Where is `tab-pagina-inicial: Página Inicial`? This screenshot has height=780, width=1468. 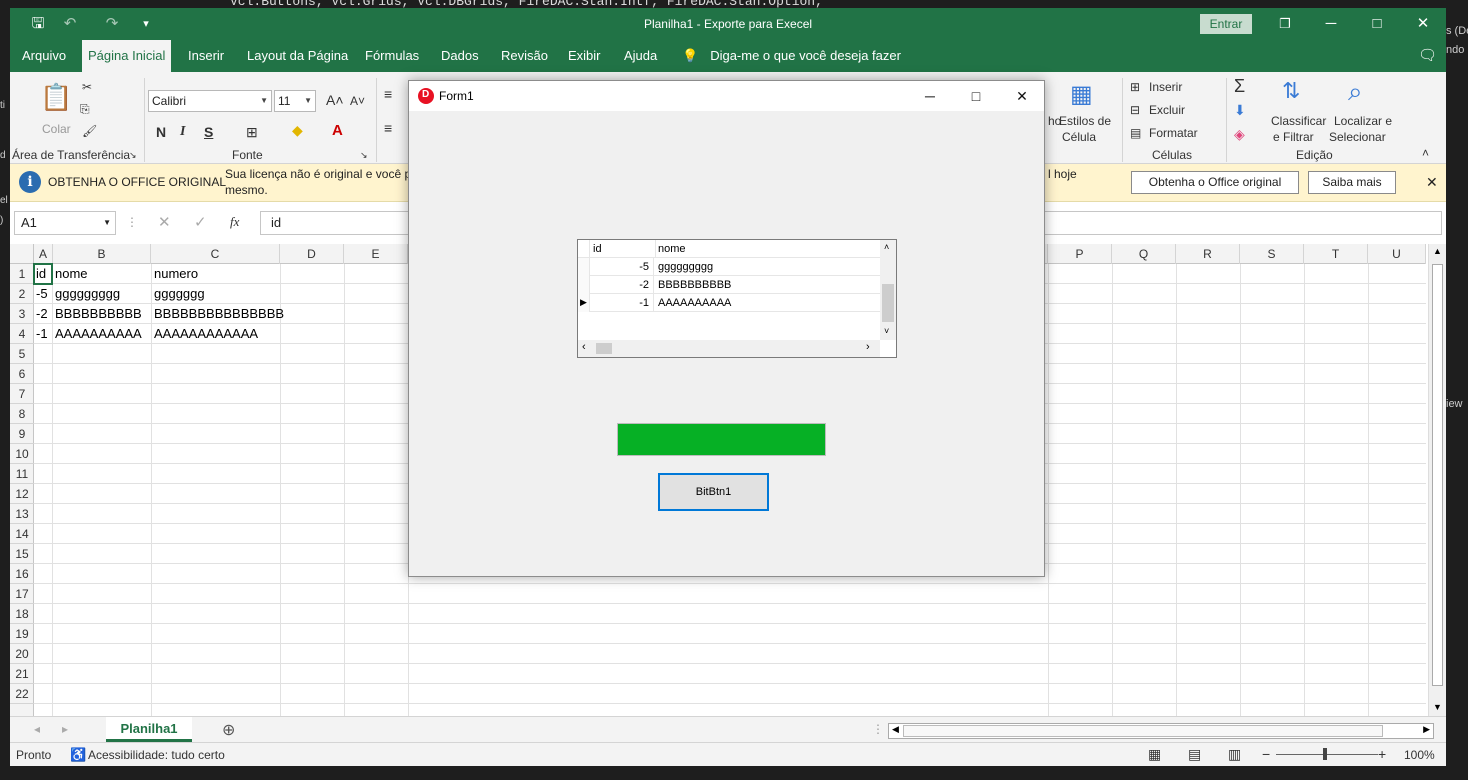
tab-pagina-inicial: Página Inicial is located at coordinates (127, 56).